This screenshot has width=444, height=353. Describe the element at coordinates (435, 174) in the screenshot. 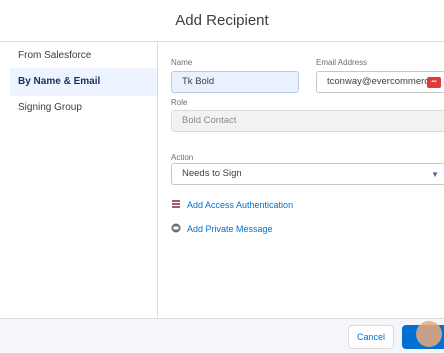

I see `chevron-down-icon: ▼` at that location.